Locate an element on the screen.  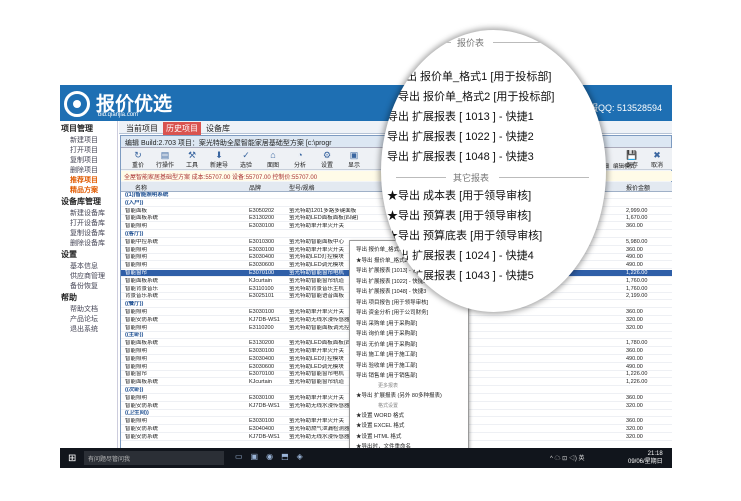
cell-price: 1,226.00 is located at coordinates (637, 374).